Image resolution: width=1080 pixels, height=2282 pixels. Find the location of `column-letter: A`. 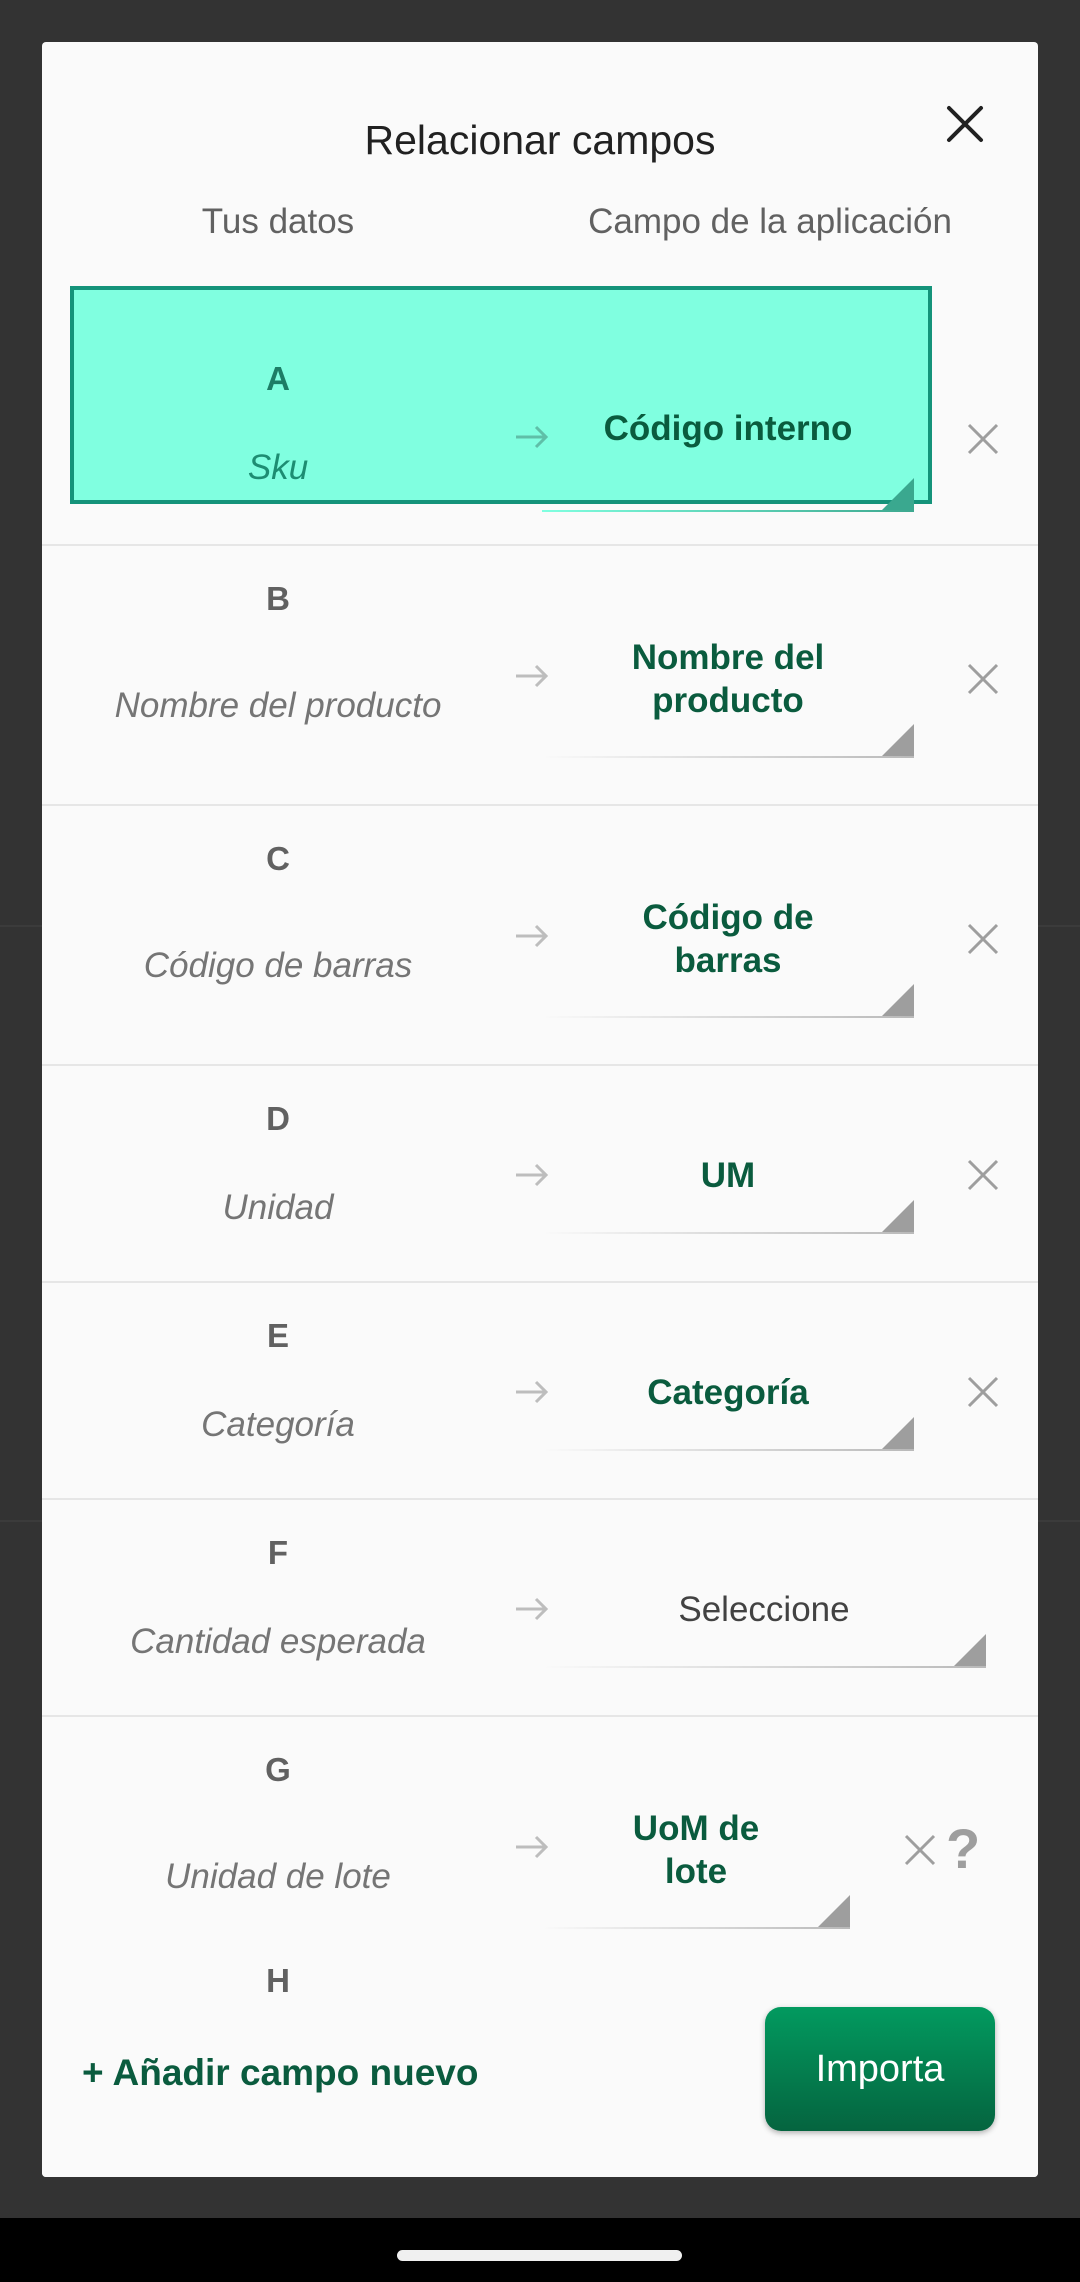

column-letter: A is located at coordinates (278, 378).